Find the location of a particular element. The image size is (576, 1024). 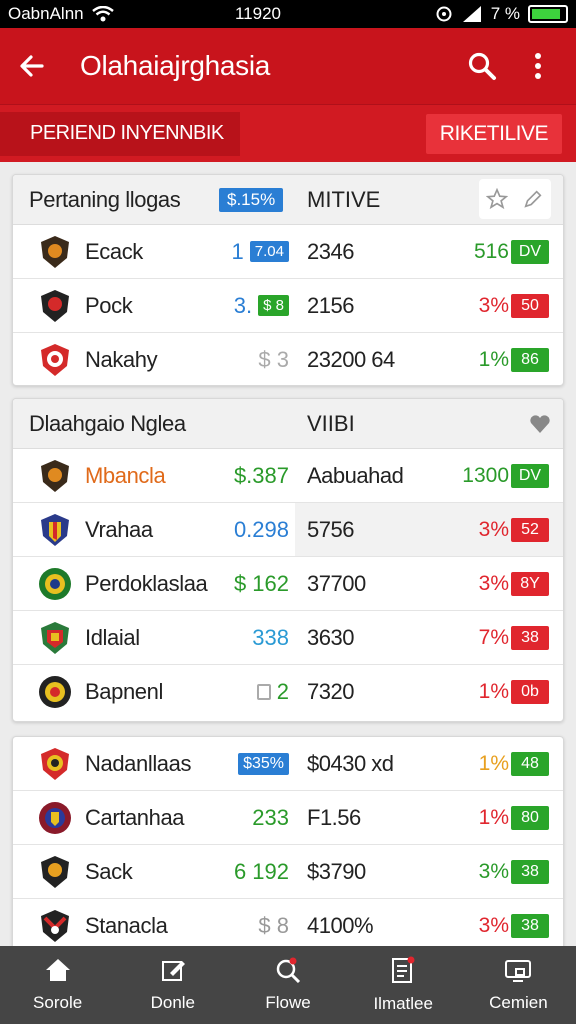

table-row: Nadanllaas $35% $0430 xd 1% 48 is located at coordinates (288, 764).